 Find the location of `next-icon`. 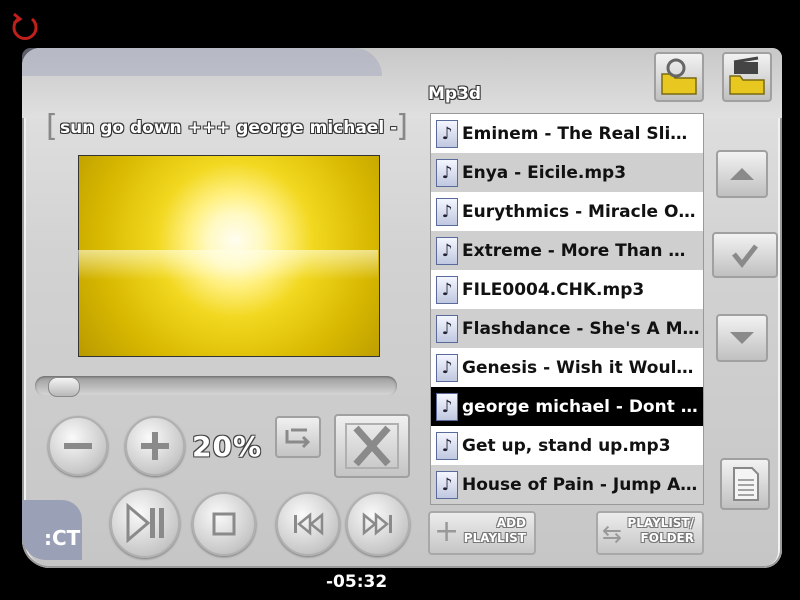

next-icon is located at coordinates (378, 535).